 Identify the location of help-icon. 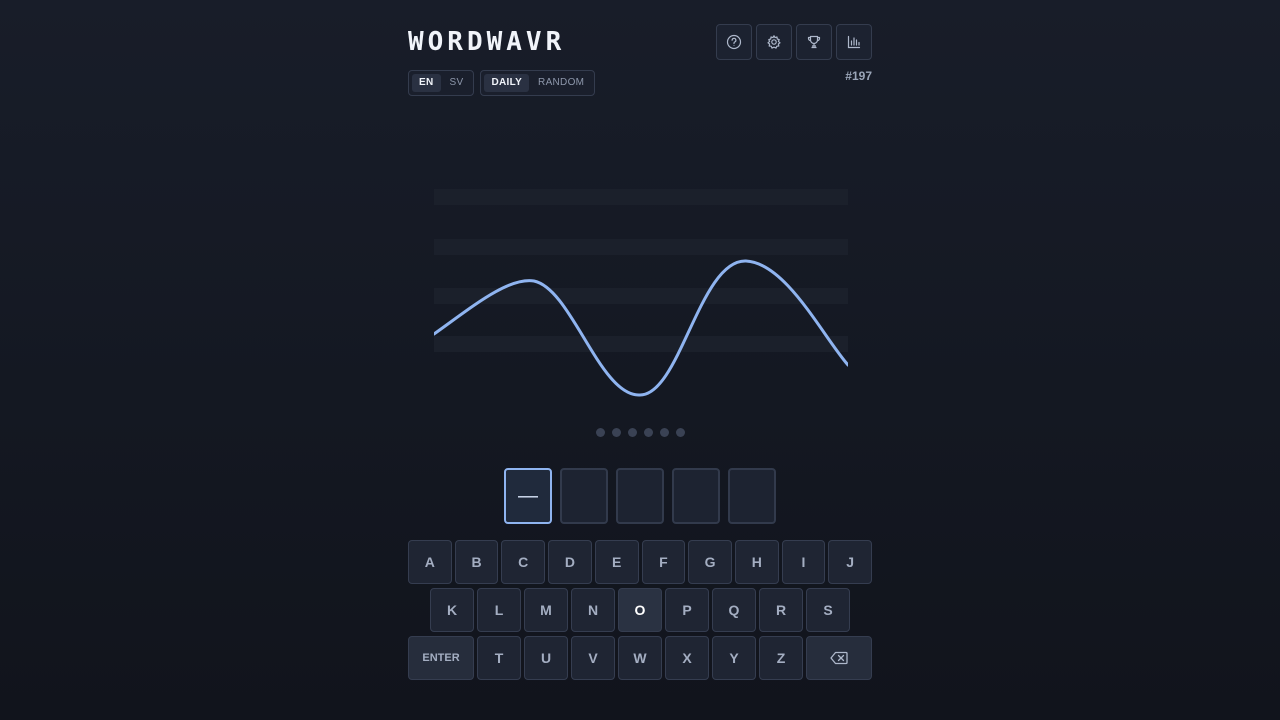
(734, 42).